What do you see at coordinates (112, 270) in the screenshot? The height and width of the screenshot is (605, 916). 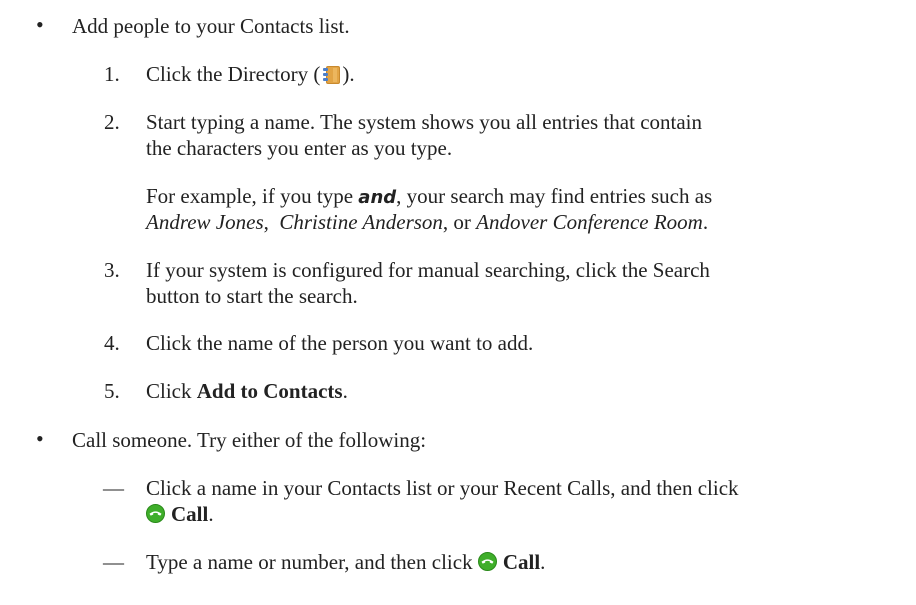 I see `step-number: 3.` at bounding box center [112, 270].